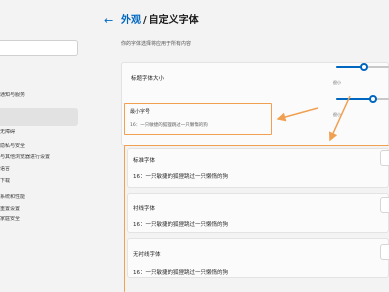 The image size is (389, 292). I want to click on breadcrumb-parent-link: 外观, so click(131, 20).